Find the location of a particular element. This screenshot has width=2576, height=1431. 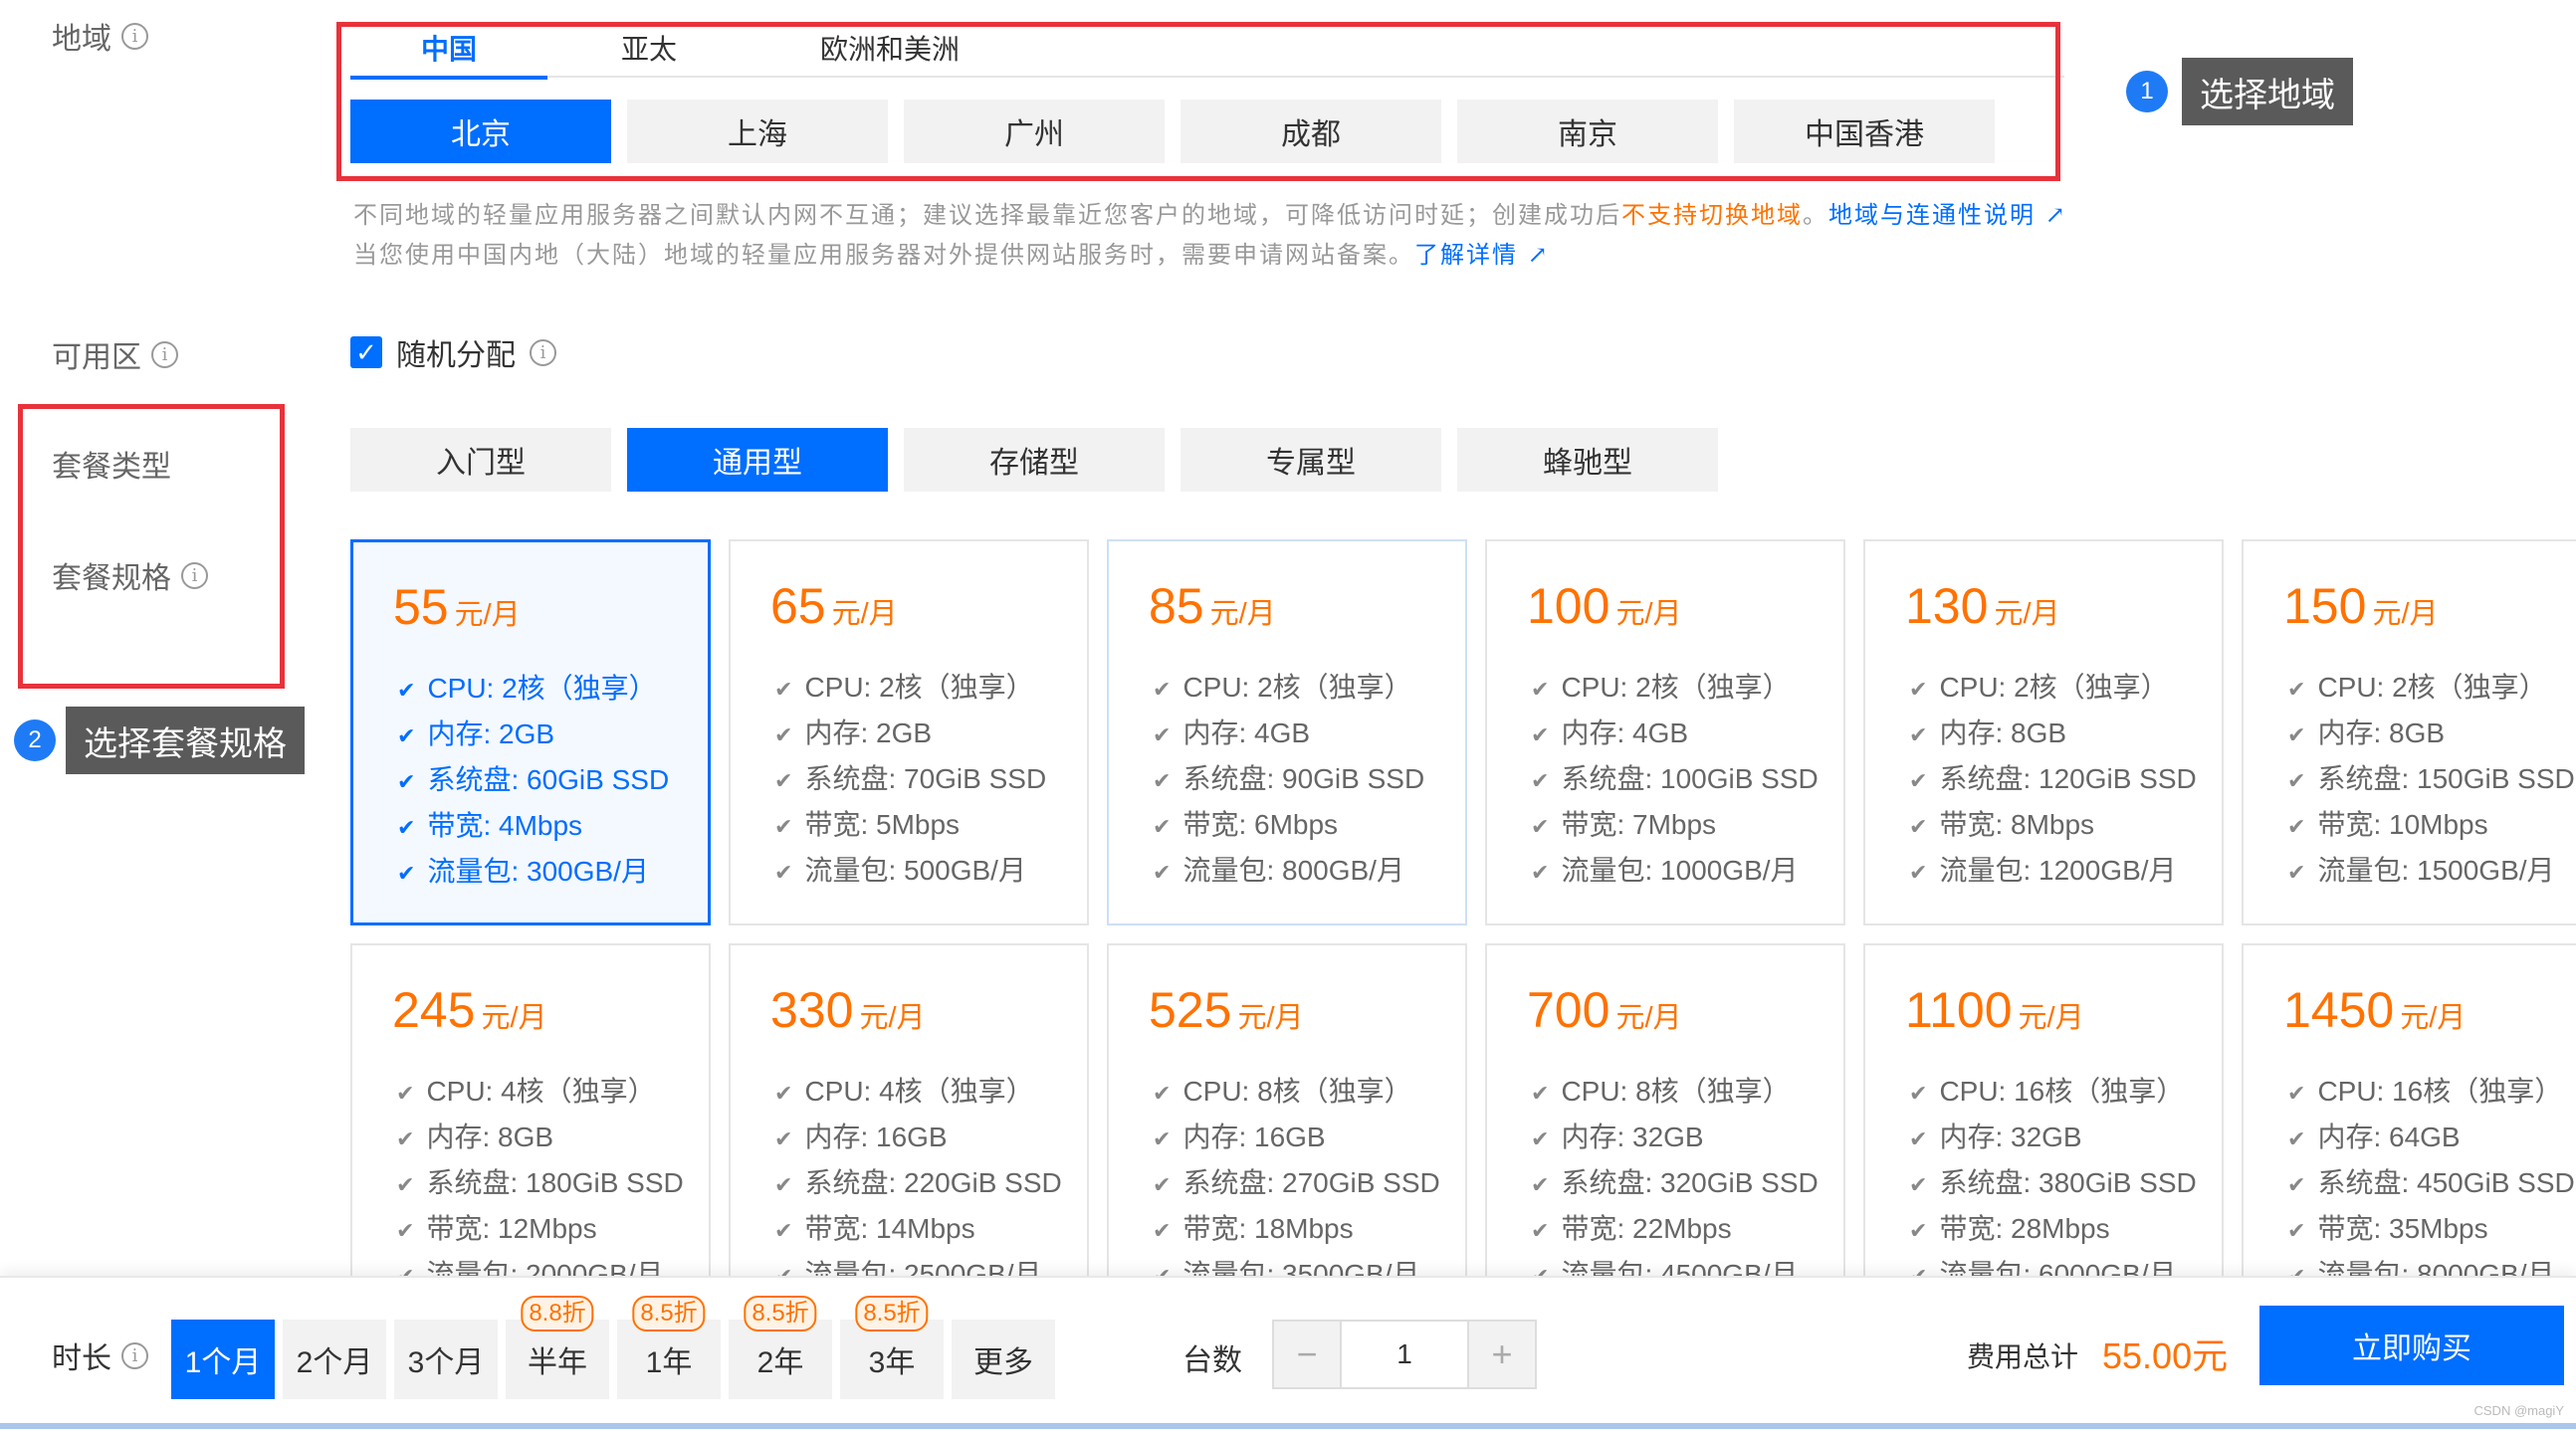

spec-item: ✔ 系统盘: 320GiB SSD is located at coordinates (1675, 1183).